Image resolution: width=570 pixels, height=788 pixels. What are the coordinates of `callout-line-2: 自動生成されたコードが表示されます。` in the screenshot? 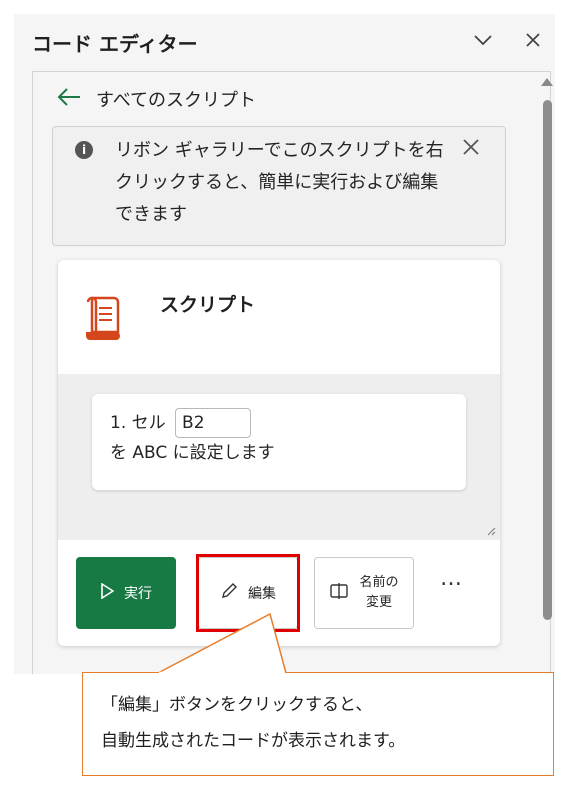 It's located at (253, 741).